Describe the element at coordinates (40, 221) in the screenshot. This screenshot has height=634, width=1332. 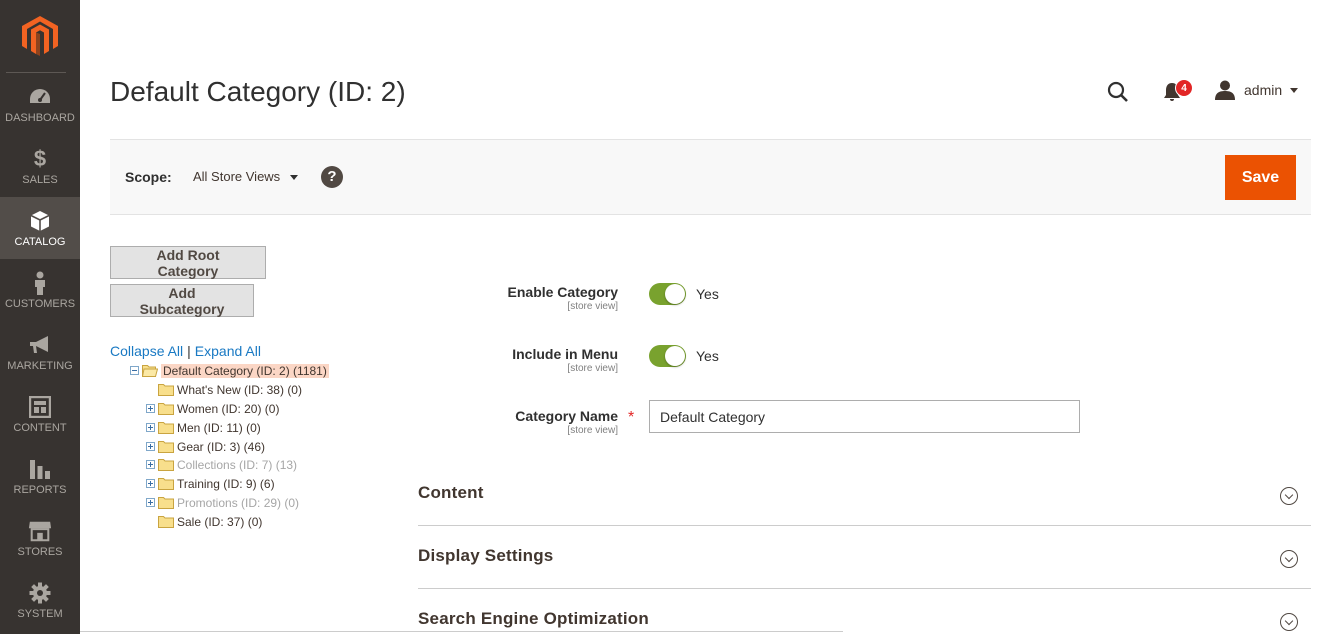
I see `box-icon` at that location.